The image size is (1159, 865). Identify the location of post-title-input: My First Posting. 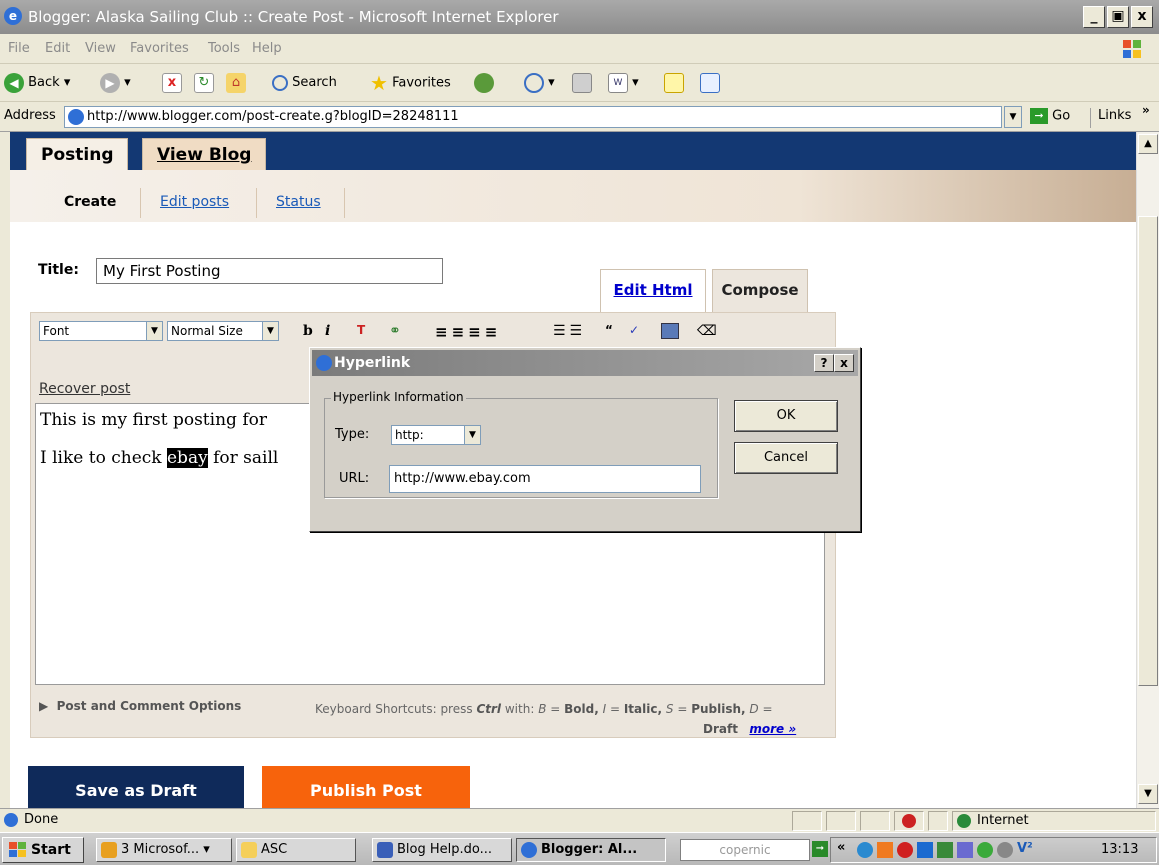
(269, 271).